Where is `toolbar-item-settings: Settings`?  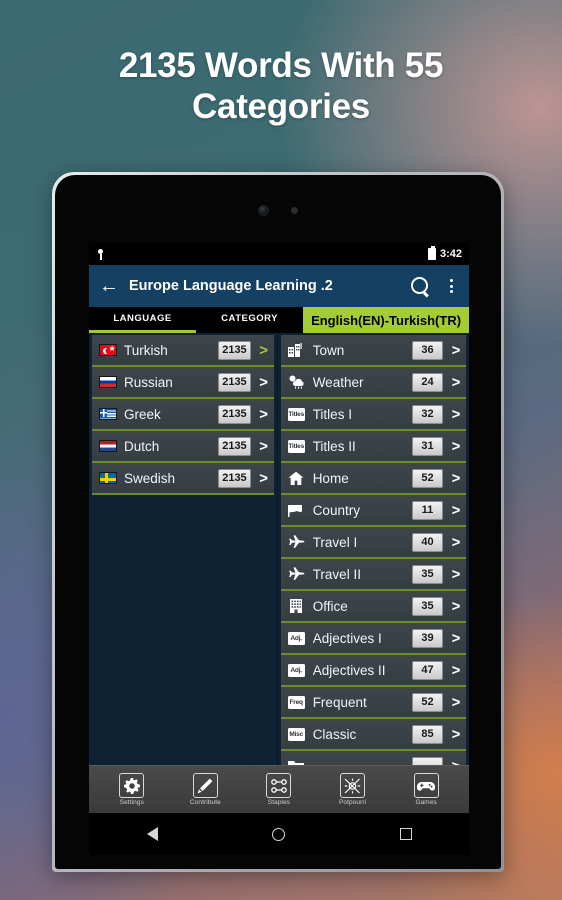 toolbar-item-settings: Settings is located at coordinates (132, 789).